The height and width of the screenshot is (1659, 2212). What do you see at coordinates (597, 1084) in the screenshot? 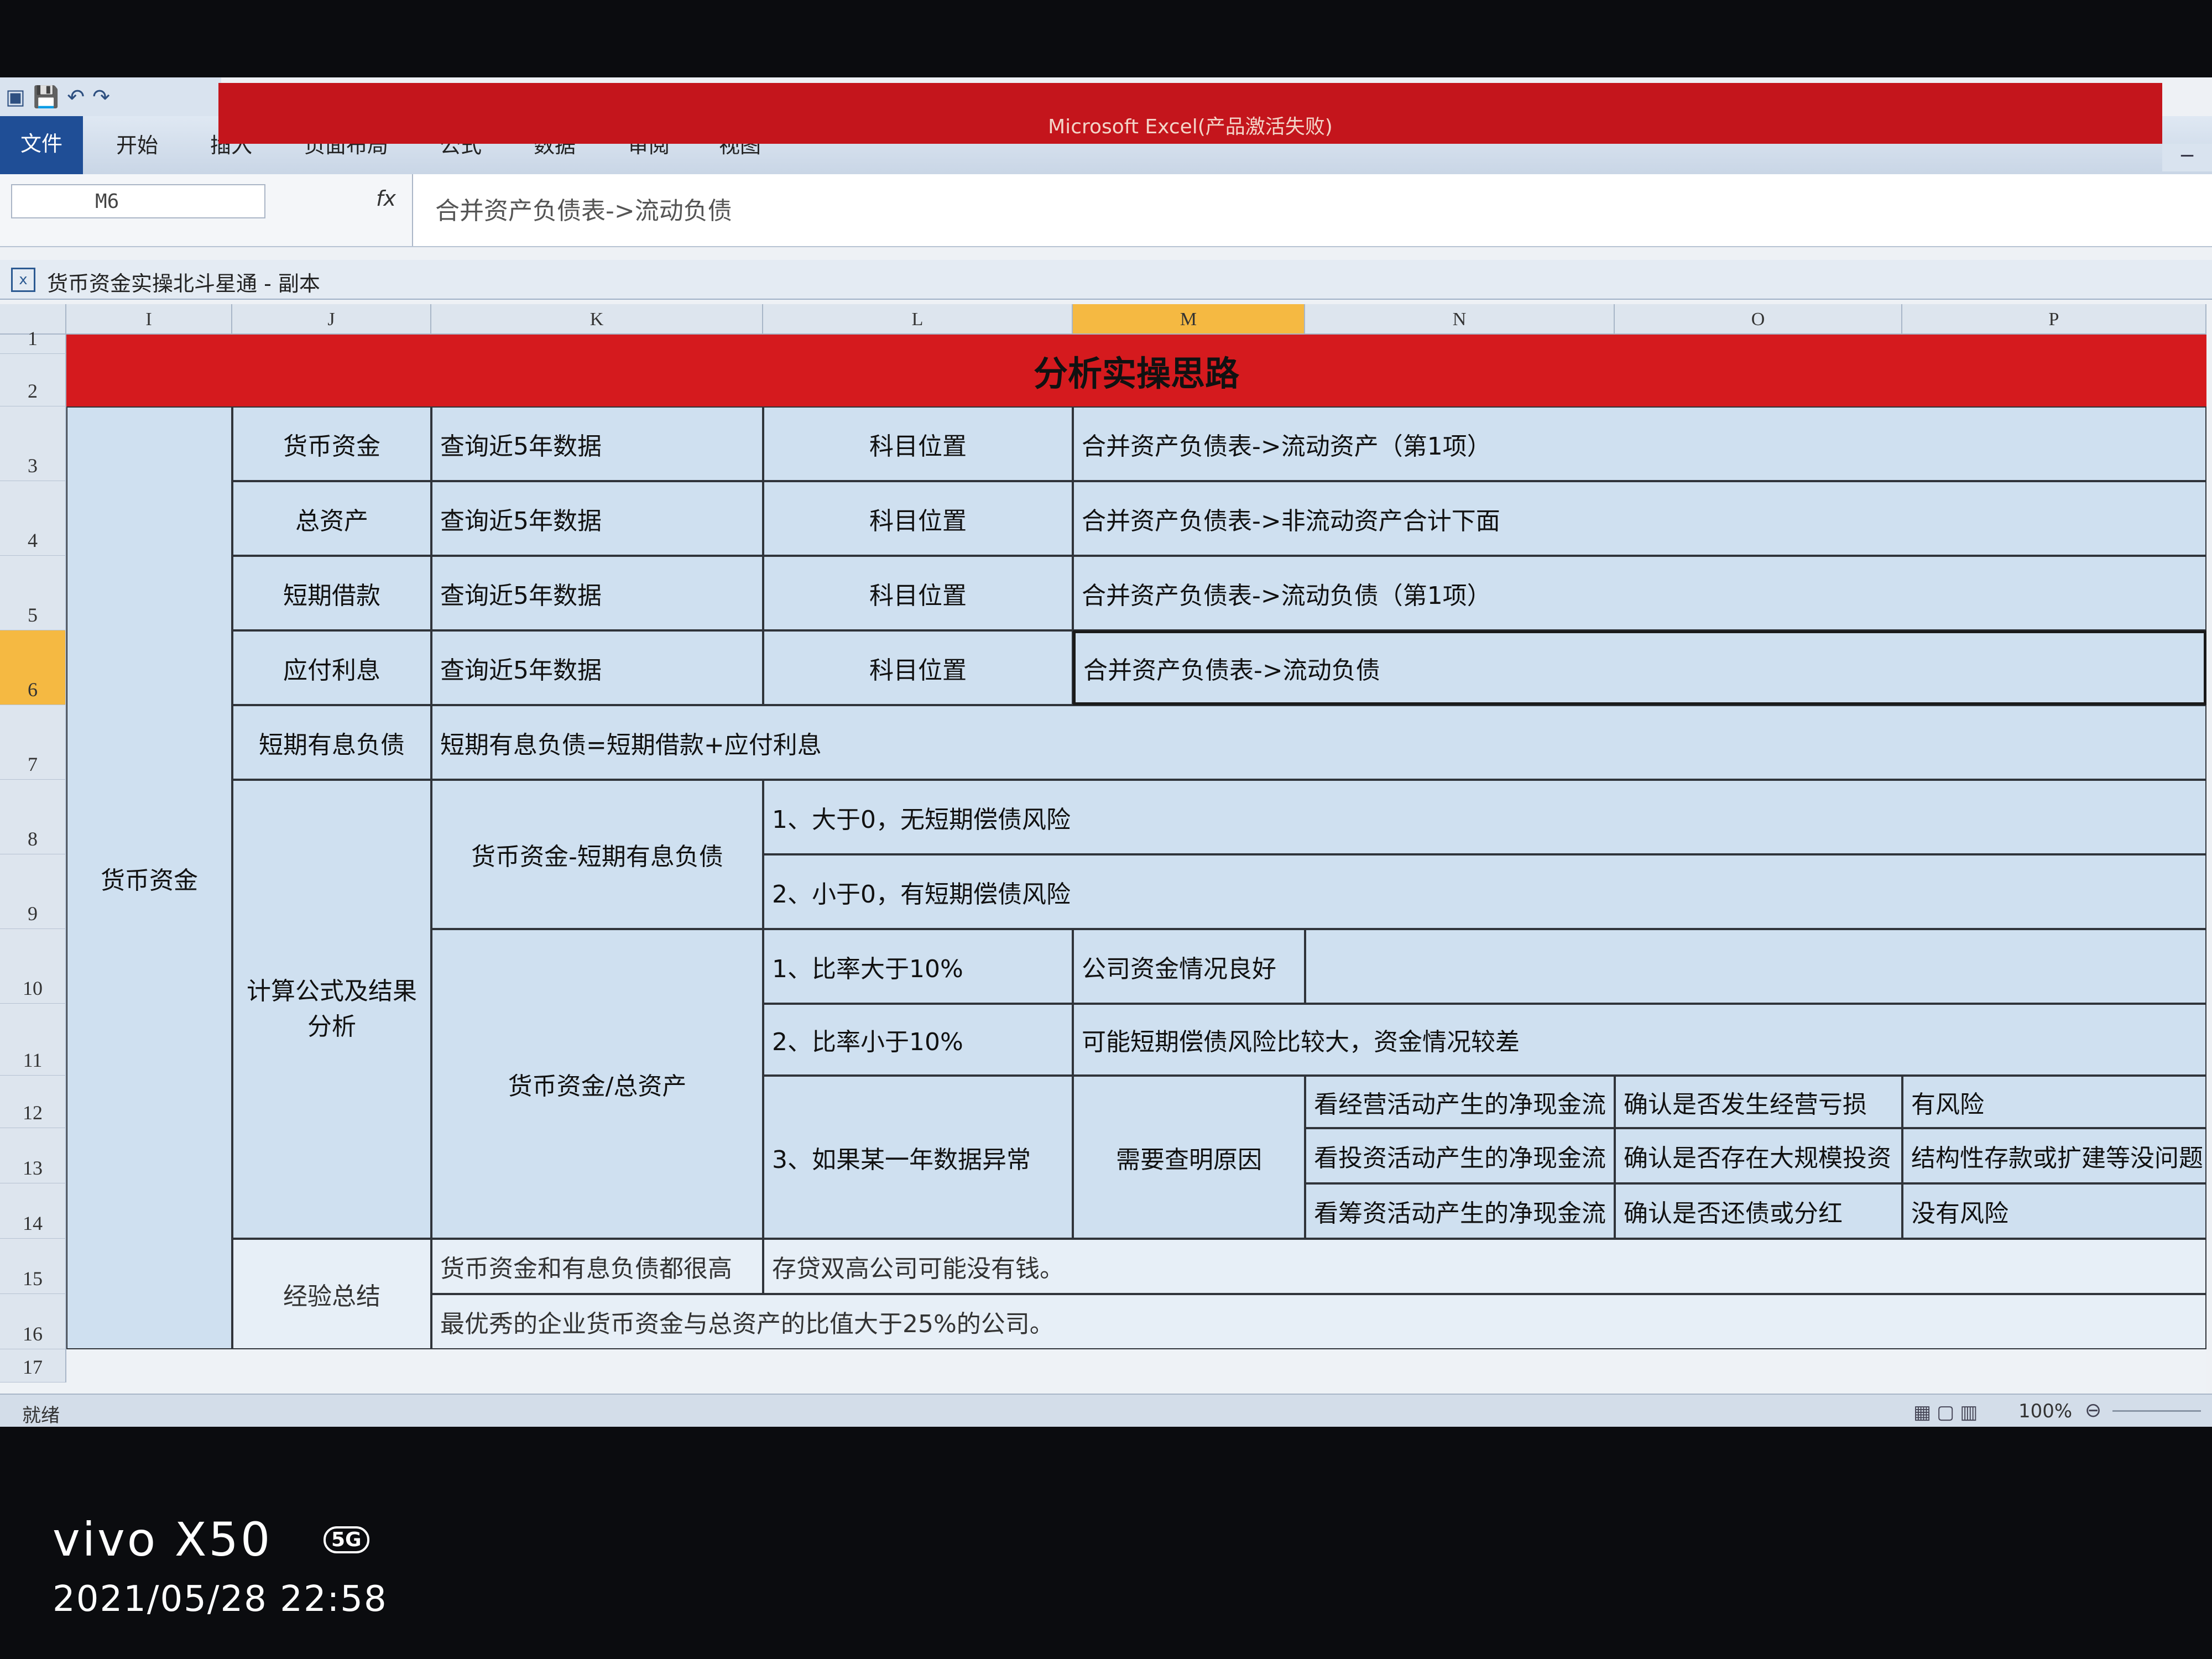
I see `calc2-formula: 货币资金/总资产` at bounding box center [597, 1084].